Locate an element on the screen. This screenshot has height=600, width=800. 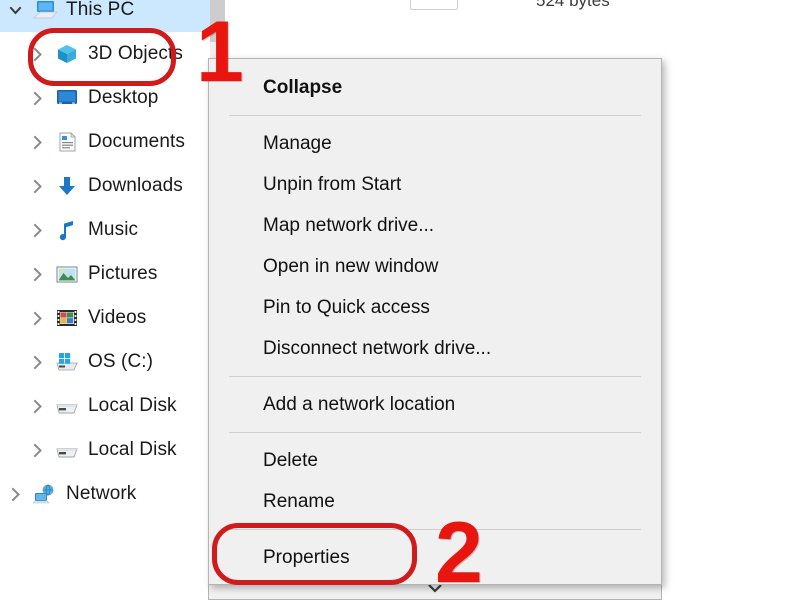
this-pc-icon is located at coordinates (45, 11).